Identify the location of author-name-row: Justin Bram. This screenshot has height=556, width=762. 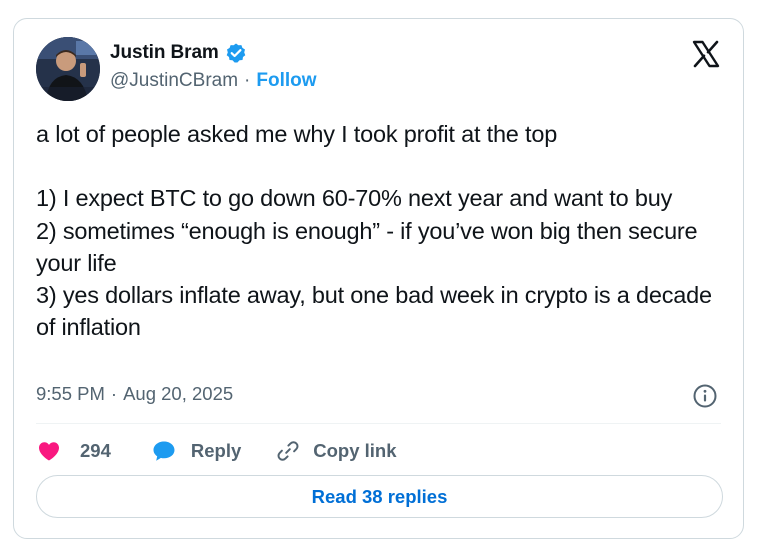
(178, 53).